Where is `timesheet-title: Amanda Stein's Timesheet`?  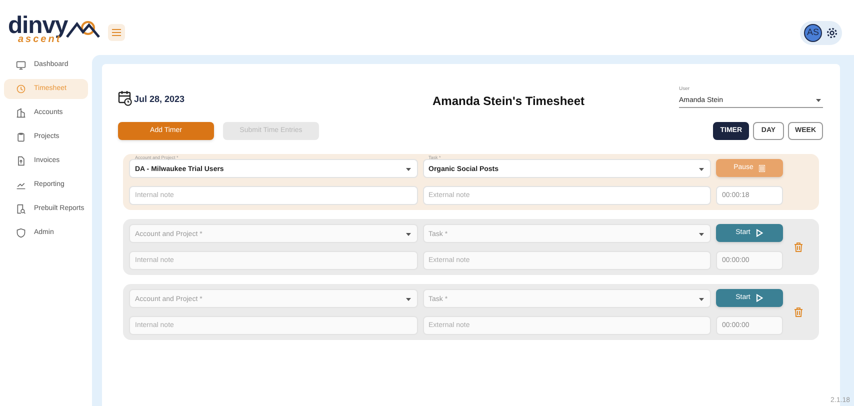
timesheet-title: Amanda Stein's Timesheet is located at coordinates (508, 101).